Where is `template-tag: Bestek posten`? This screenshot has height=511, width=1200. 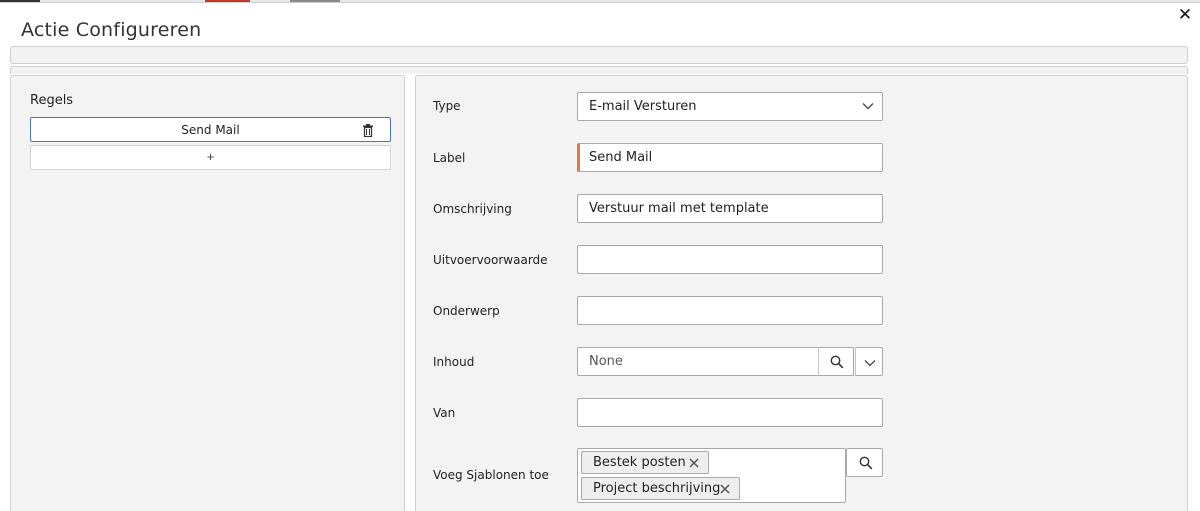 template-tag: Bestek posten is located at coordinates (645, 462).